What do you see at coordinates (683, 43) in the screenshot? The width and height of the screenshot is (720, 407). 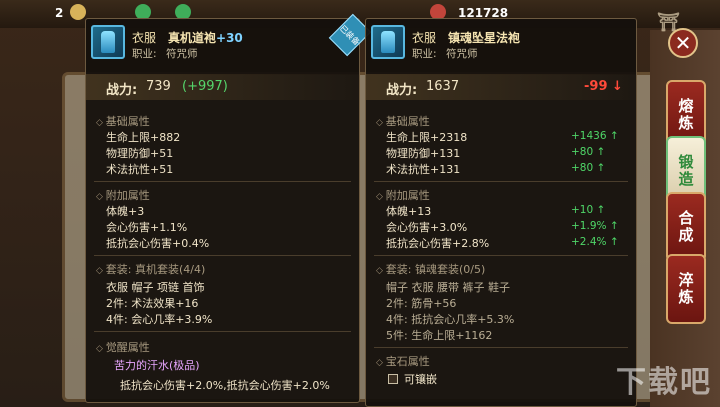 I see `close-button: ✕` at bounding box center [683, 43].